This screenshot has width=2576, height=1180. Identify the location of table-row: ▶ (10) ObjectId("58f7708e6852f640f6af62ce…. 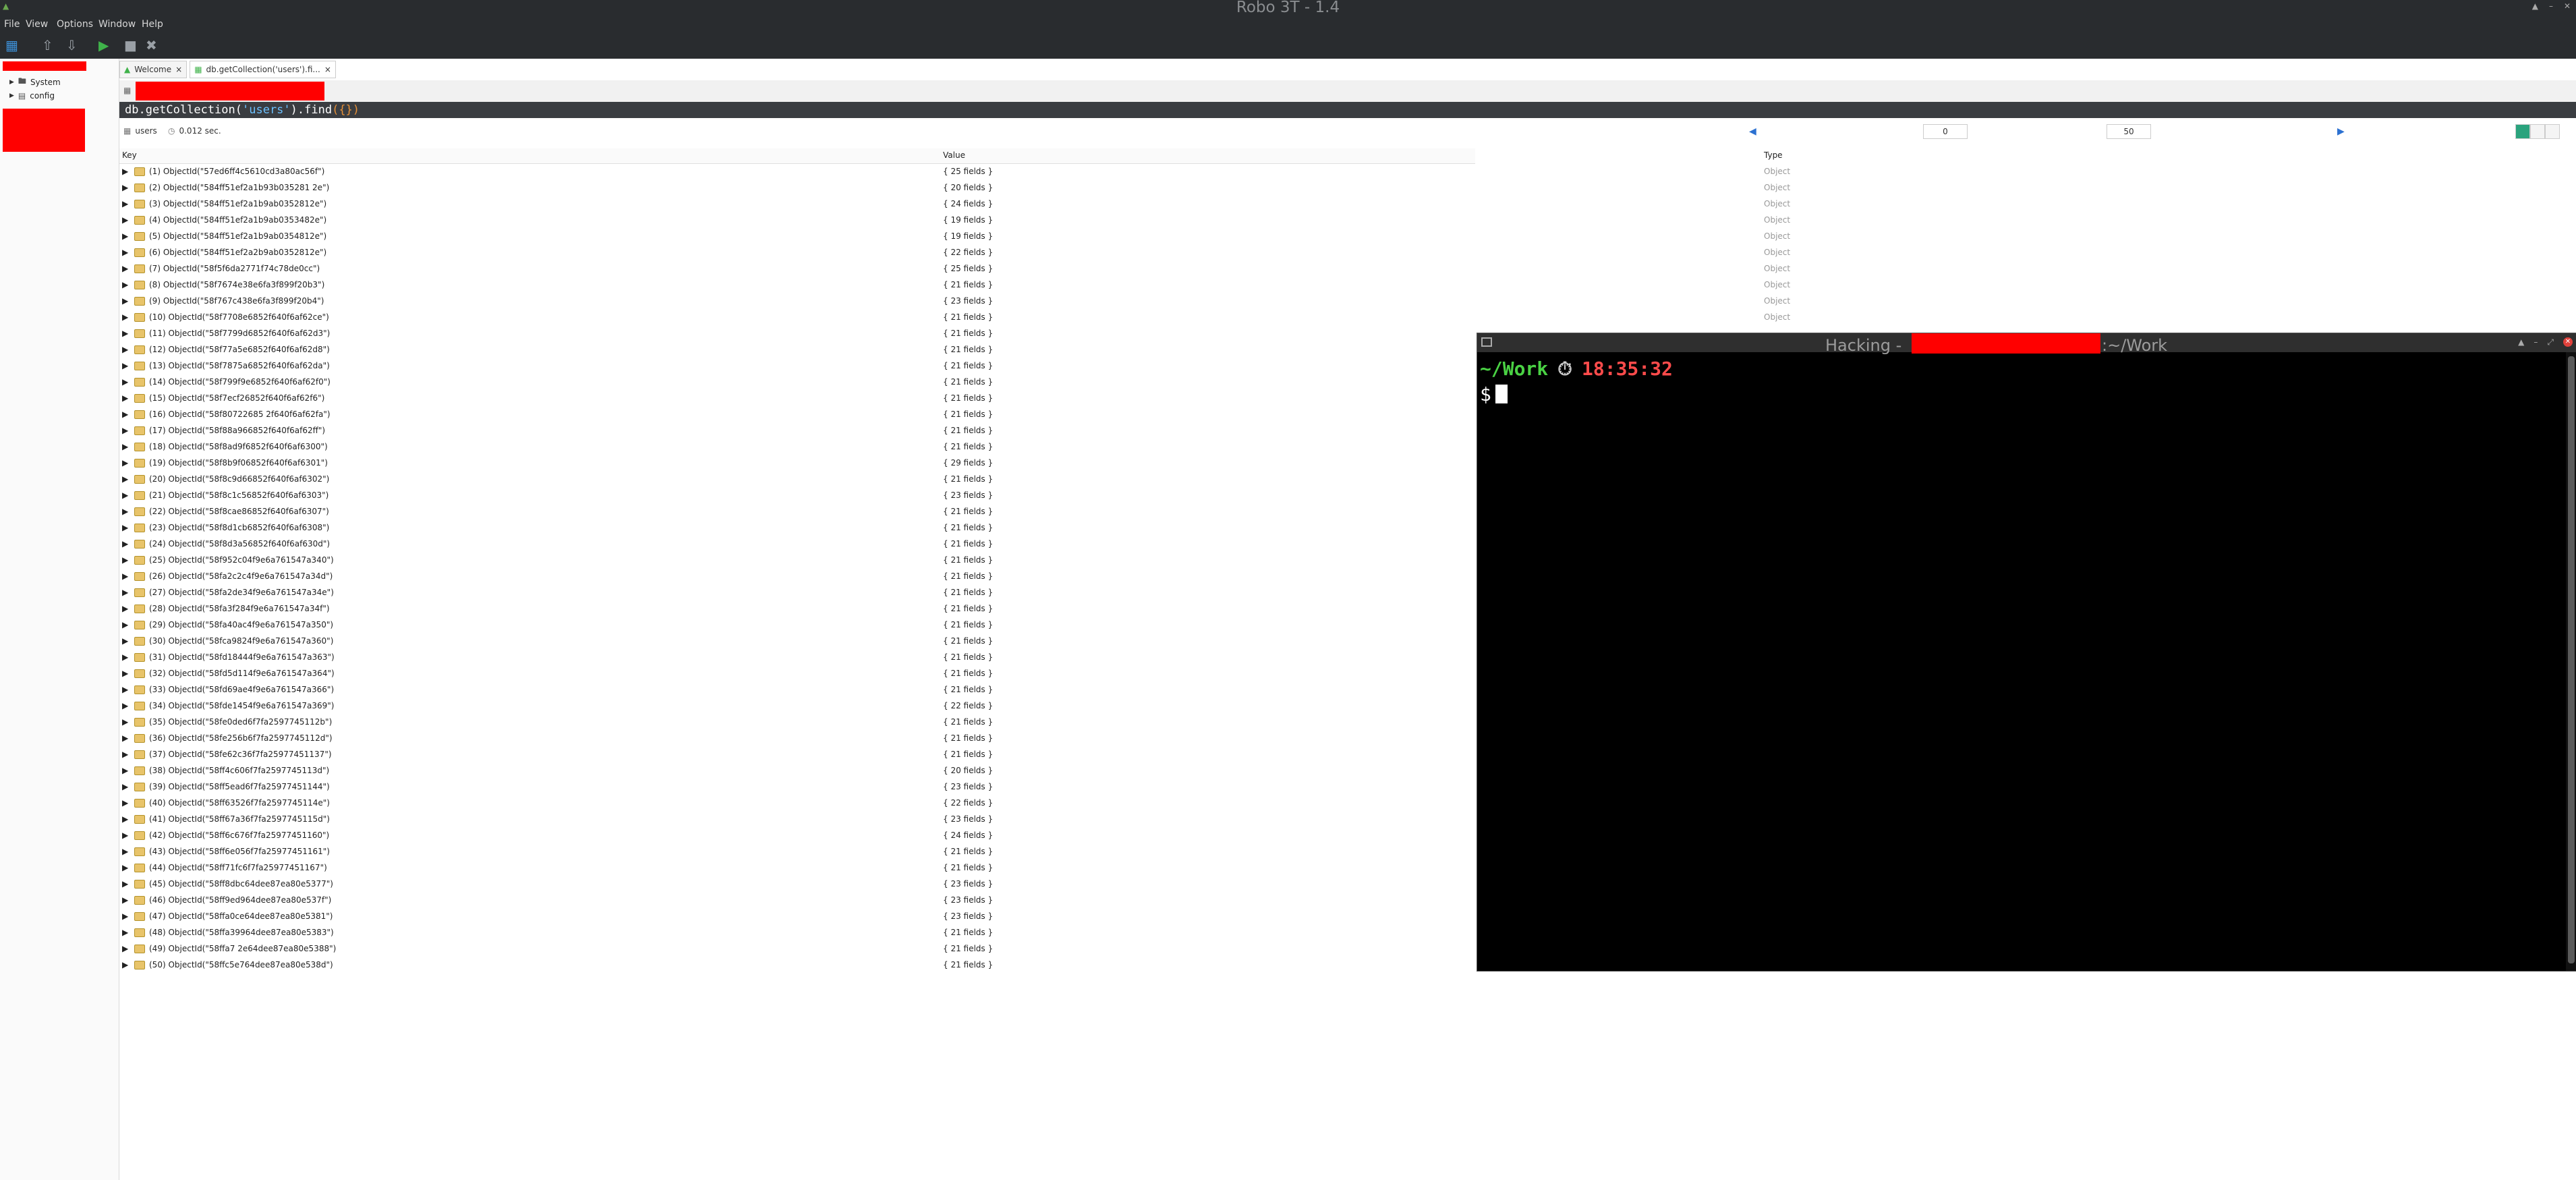
(954, 318).